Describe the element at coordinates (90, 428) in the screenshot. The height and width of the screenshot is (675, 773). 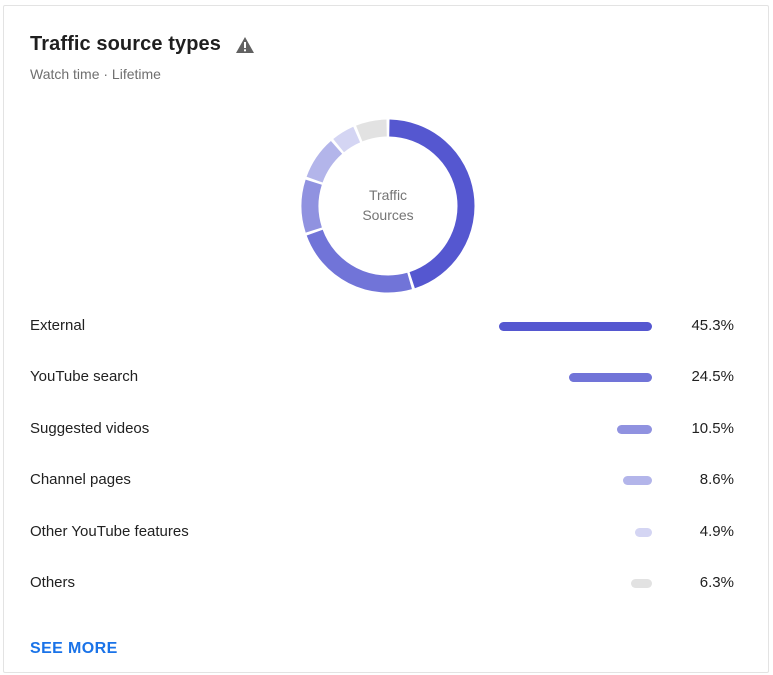
I see `traffic-row-label: Suggested videos` at that location.